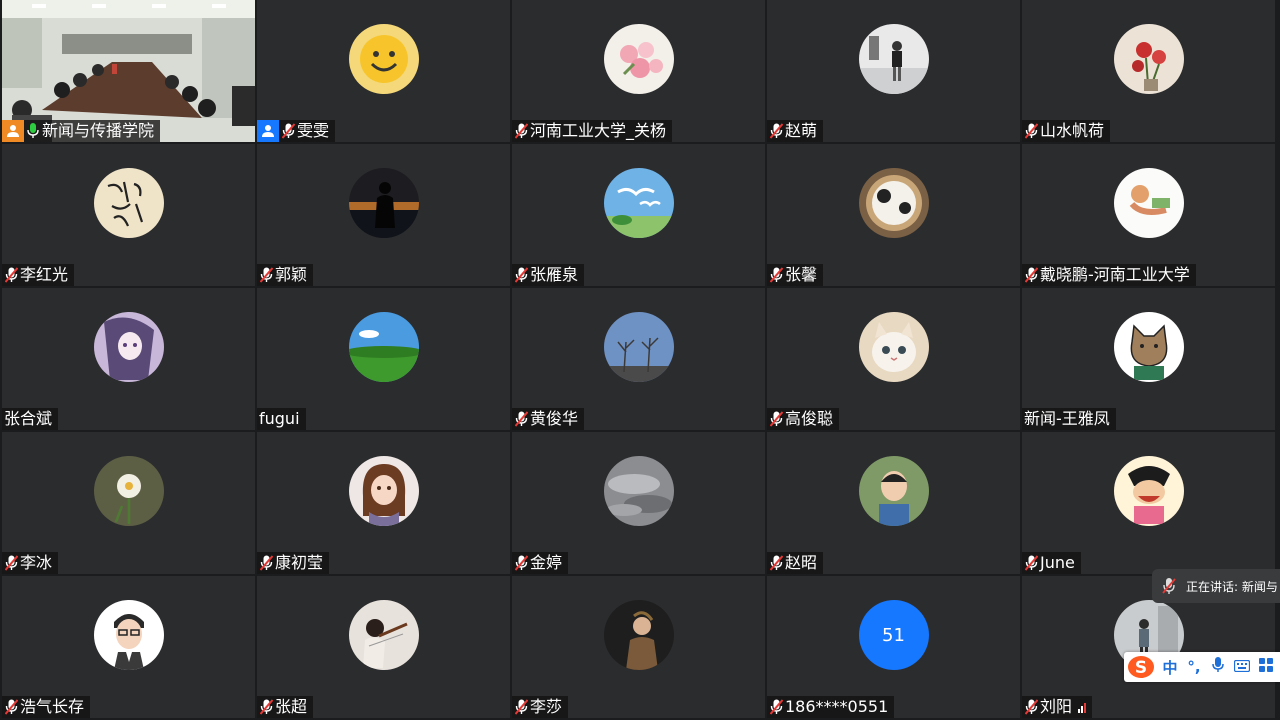  Describe the element at coordinates (128, 215) in the screenshot. I see `participant-tile: 李红光` at that location.